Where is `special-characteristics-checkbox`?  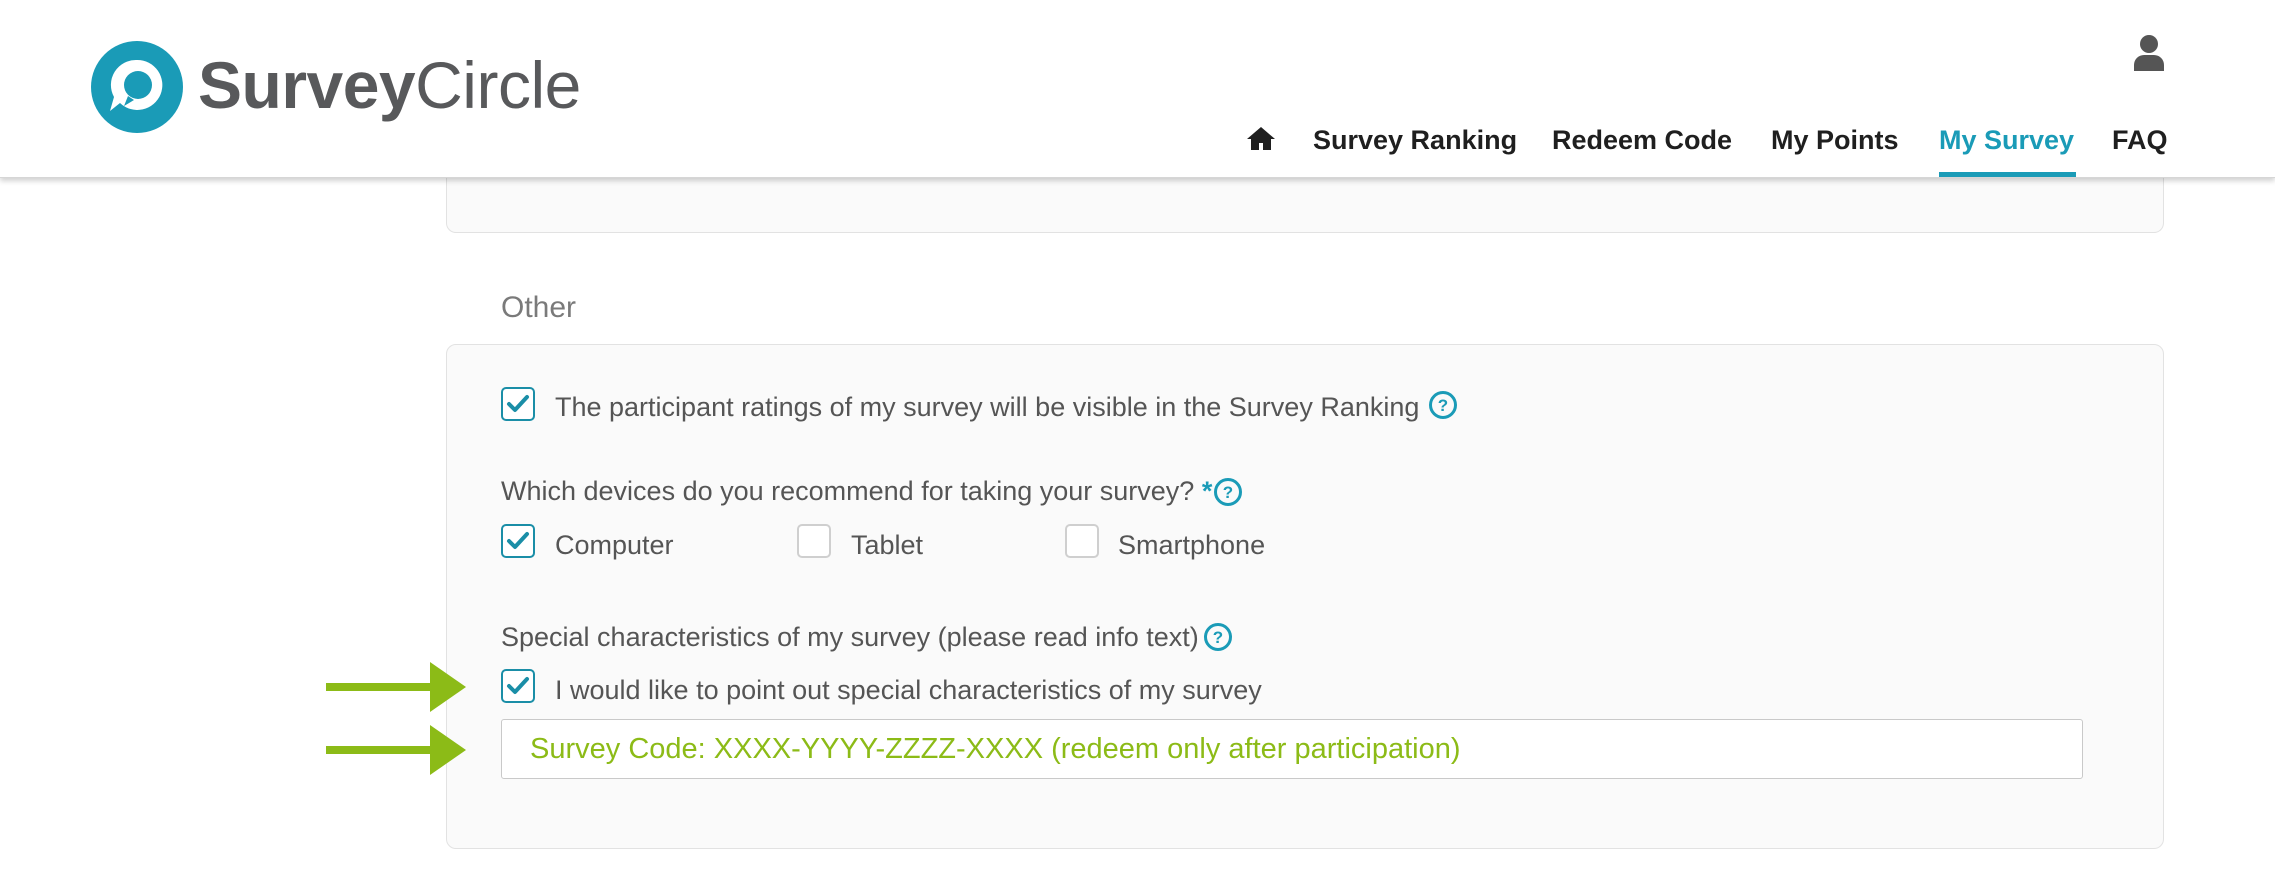
special-characteristics-checkbox is located at coordinates (518, 686).